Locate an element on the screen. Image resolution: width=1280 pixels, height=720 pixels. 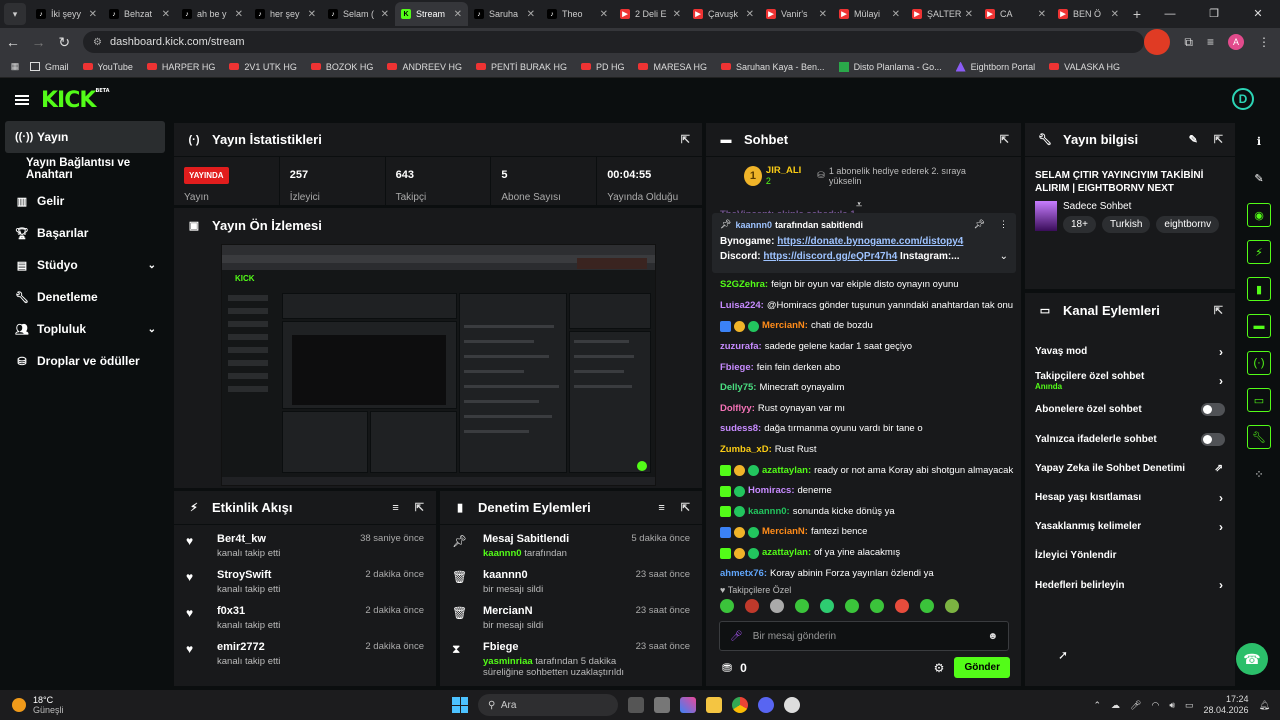
browser-tab: ♪ ah be y ✕ is located at coordinates (212, 14).